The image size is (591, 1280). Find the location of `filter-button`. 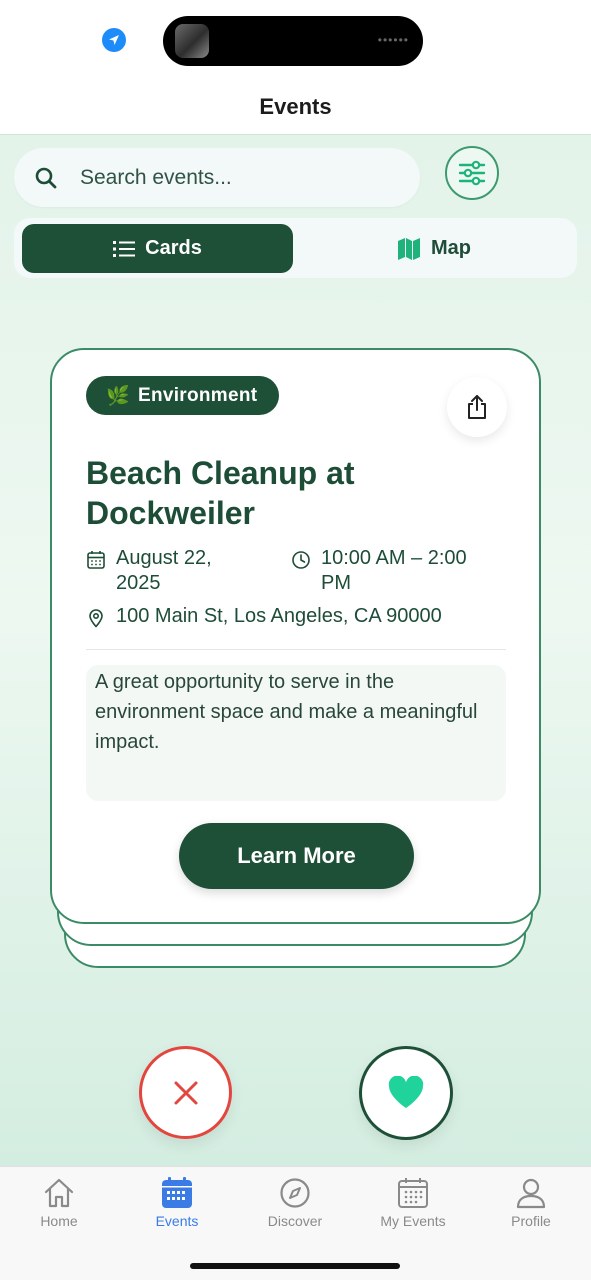

filter-button is located at coordinates (472, 173).